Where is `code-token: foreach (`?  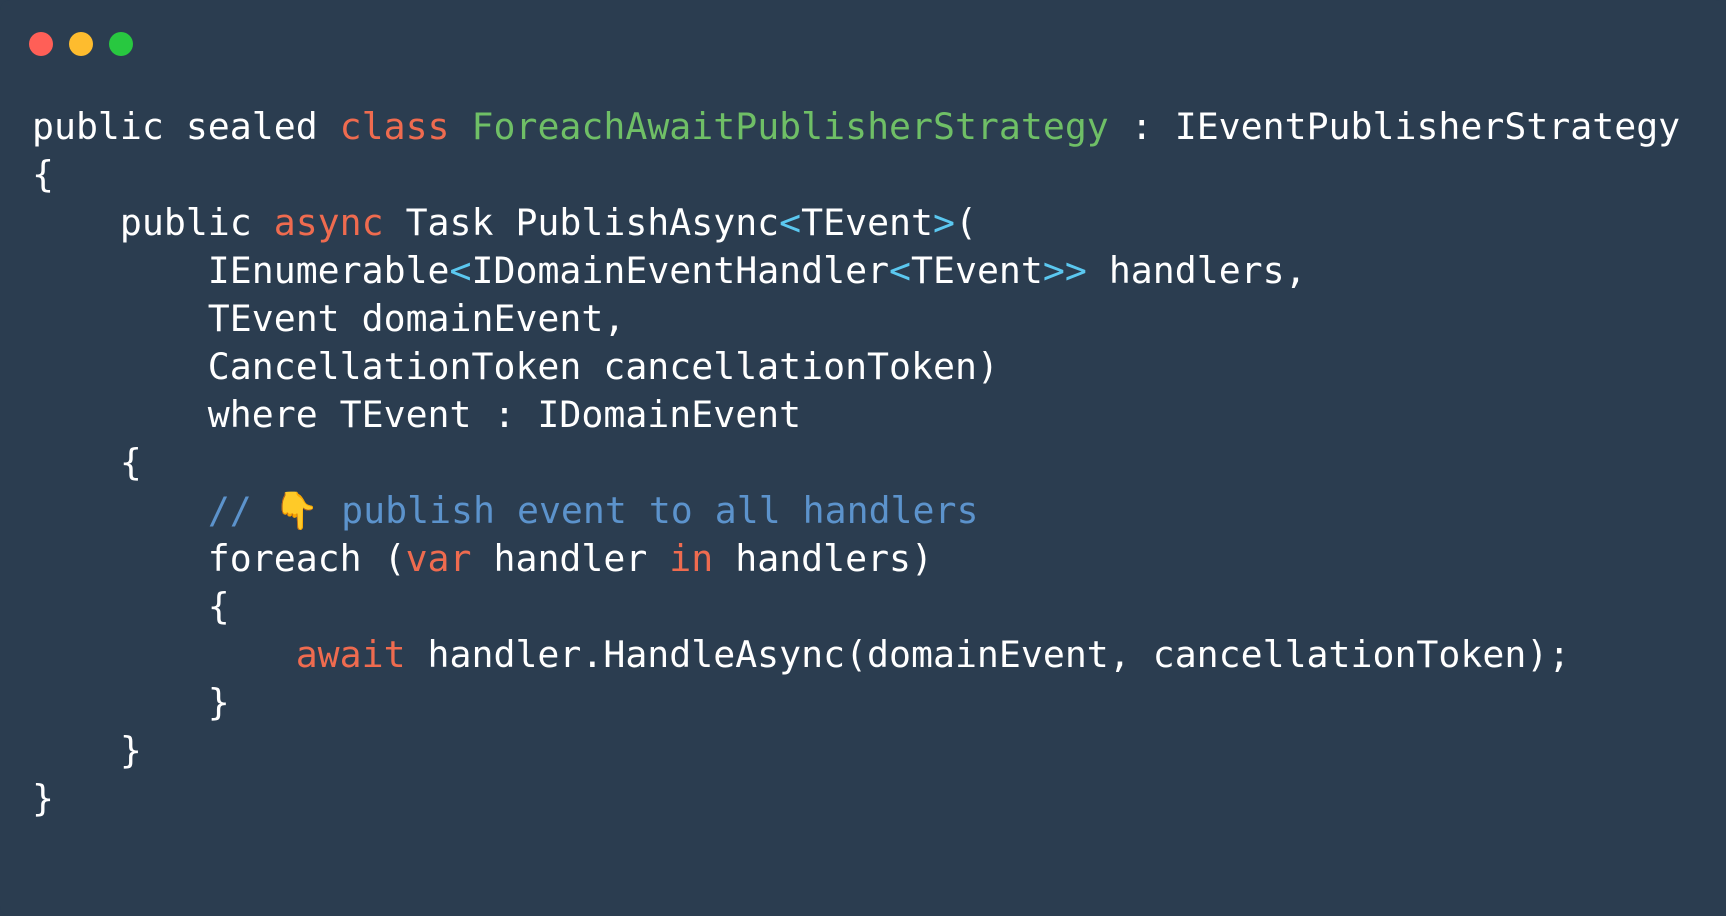 code-token: foreach ( is located at coordinates (219, 558).